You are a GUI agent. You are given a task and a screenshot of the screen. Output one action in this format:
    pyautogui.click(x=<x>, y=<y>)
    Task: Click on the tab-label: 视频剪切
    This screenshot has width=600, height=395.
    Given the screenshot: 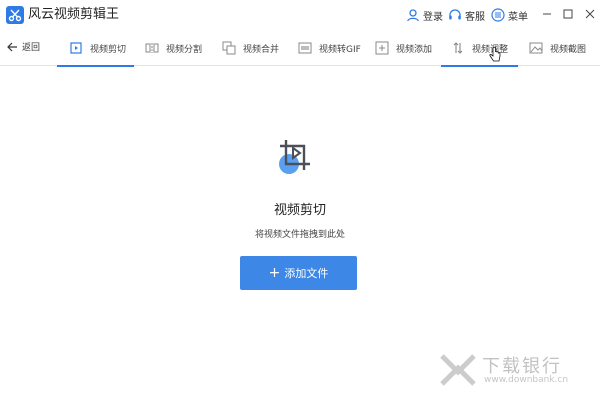 What is the action you would take?
    pyautogui.click(x=108, y=49)
    